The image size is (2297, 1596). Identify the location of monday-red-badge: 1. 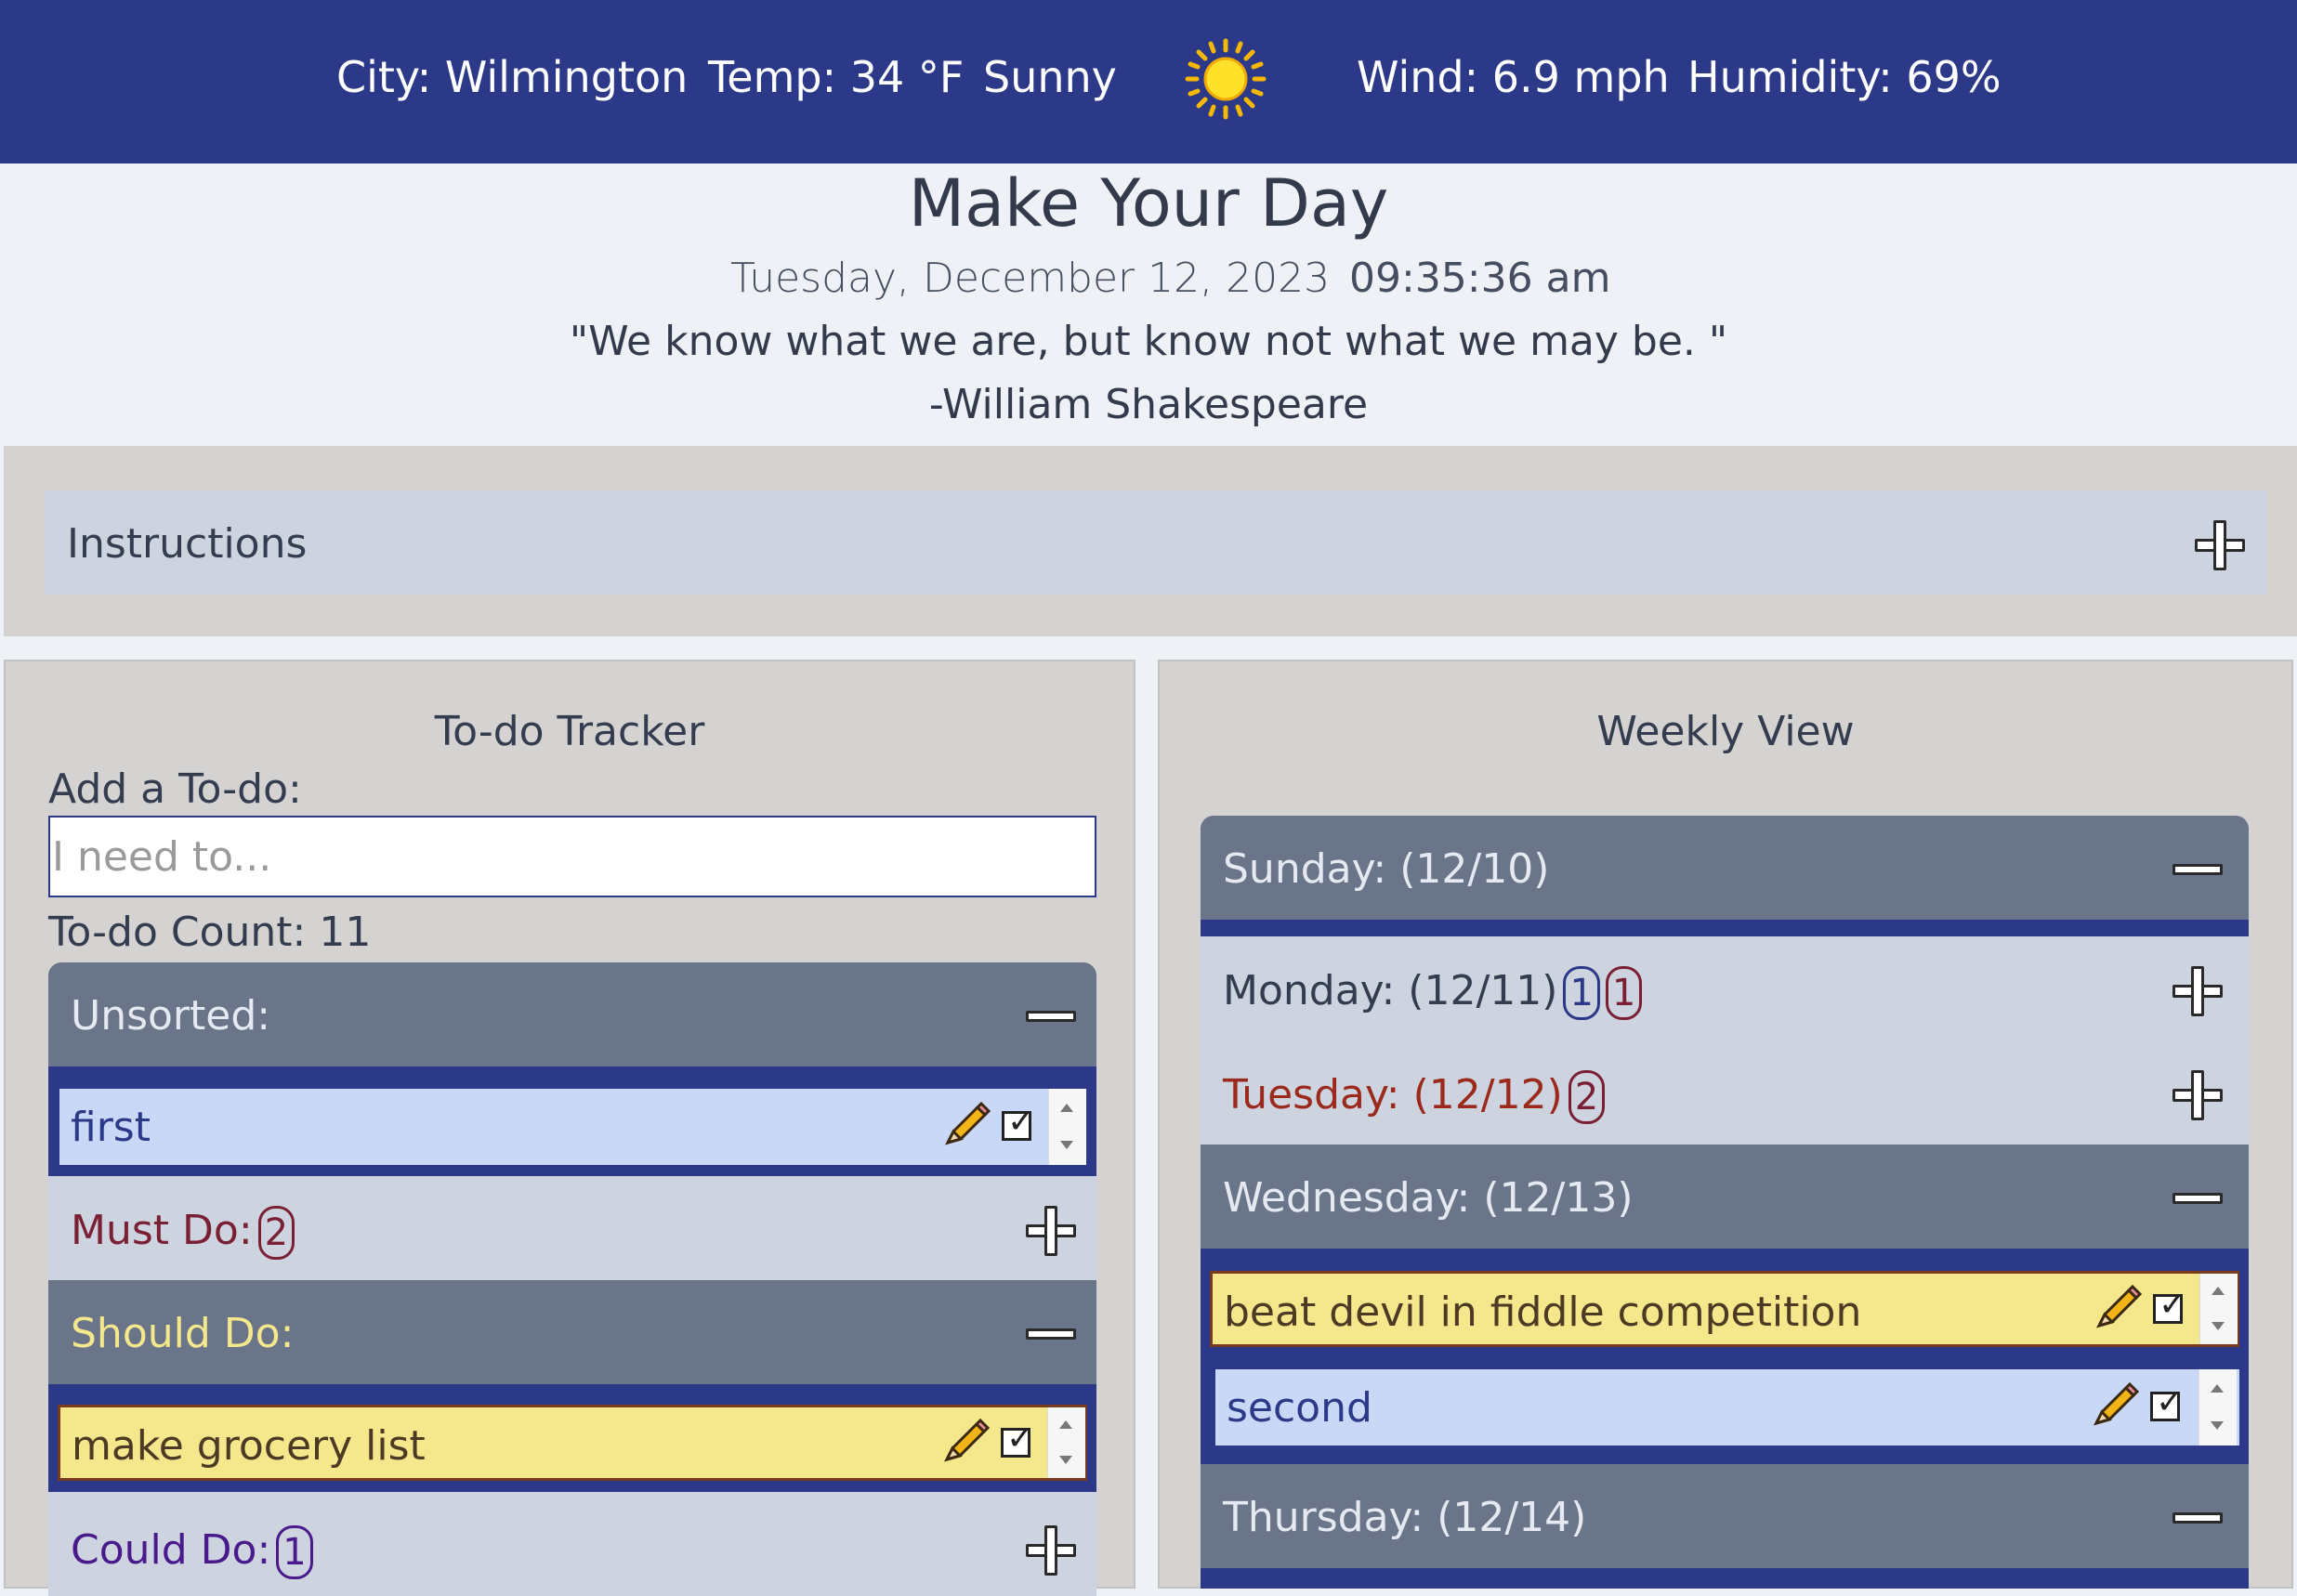
(1624, 993).